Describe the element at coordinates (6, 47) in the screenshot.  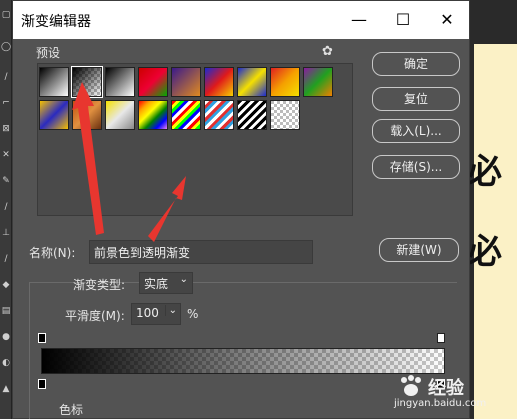
I see `lasso-tool-icon: ◯` at that location.